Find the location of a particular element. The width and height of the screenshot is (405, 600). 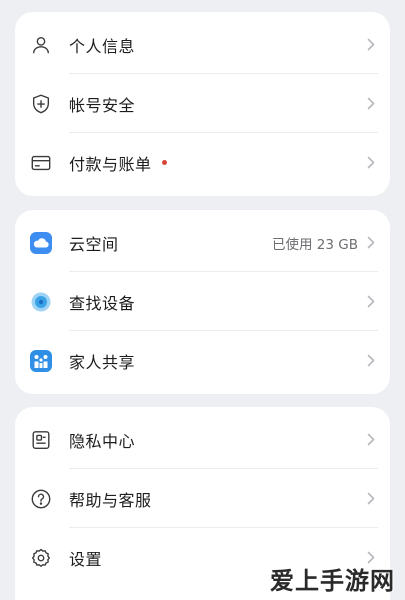

row-family-sharing: 家人共享 is located at coordinates (202, 360).